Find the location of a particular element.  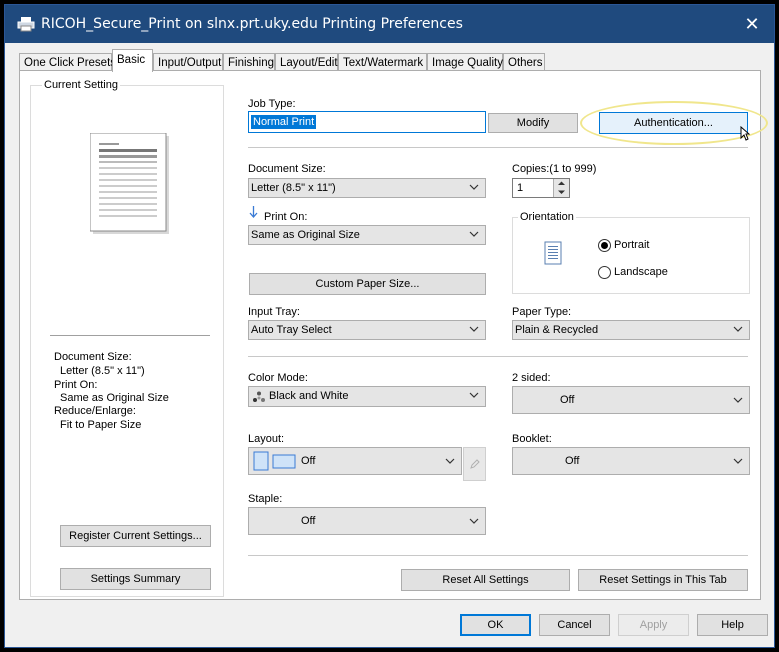

booklet-label: Booklet: is located at coordinates (532, 439).